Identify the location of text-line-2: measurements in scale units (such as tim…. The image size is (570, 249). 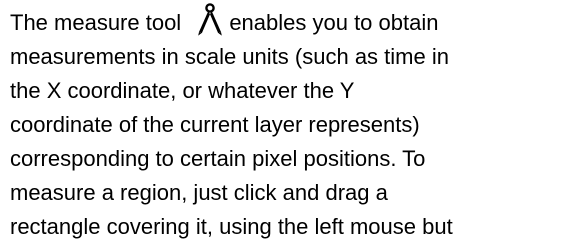
(229, 56).